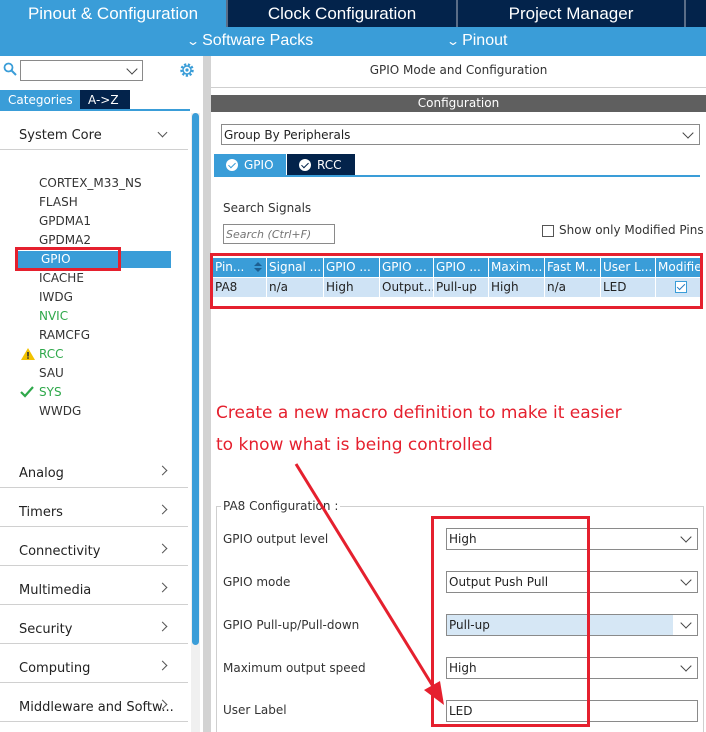  Describe the element at coordinates (460, 134) in the screenshot. I see `group-by-select: Group By Peripherals` at that location.